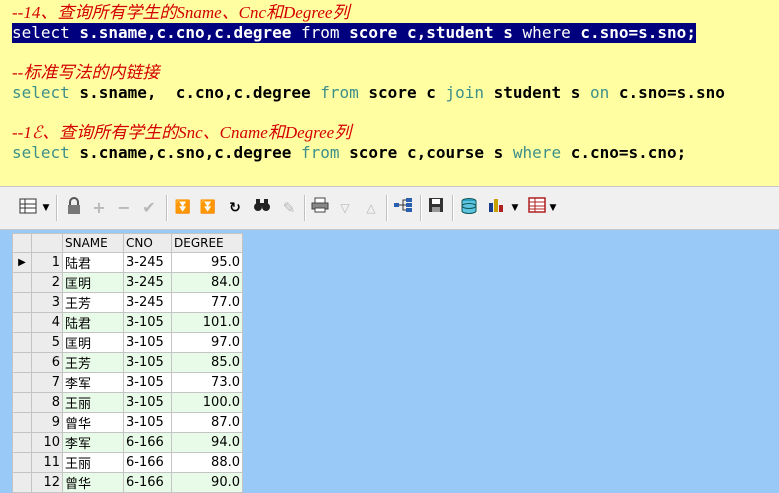 The image size is (779, 493). I want to click on row-number: 7, so click(47, 382).